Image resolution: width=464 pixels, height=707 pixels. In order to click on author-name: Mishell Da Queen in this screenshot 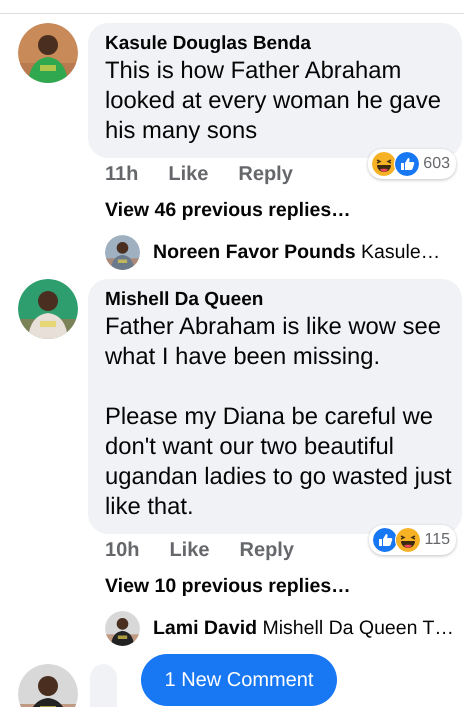, I will do `click(278, 300)`.